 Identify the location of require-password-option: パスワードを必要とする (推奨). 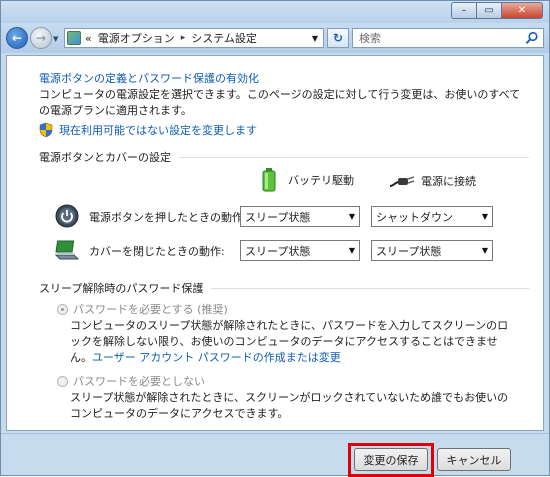
(142, 309).